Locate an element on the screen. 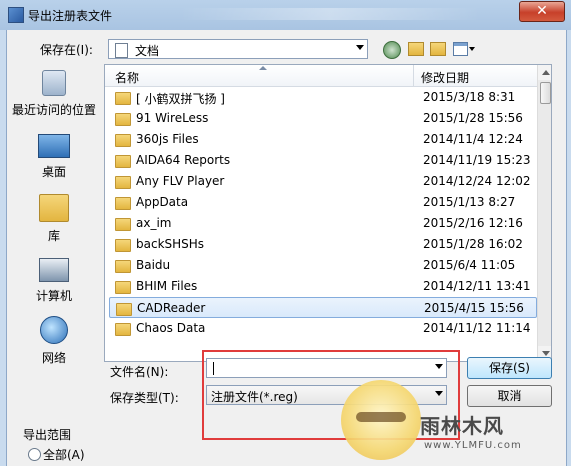 This screenshot has height=466, width=571. table-row: [ 小鹤双拼飞扬 ] 2015/3/18 8:31 is located at coordinates (323, 97).